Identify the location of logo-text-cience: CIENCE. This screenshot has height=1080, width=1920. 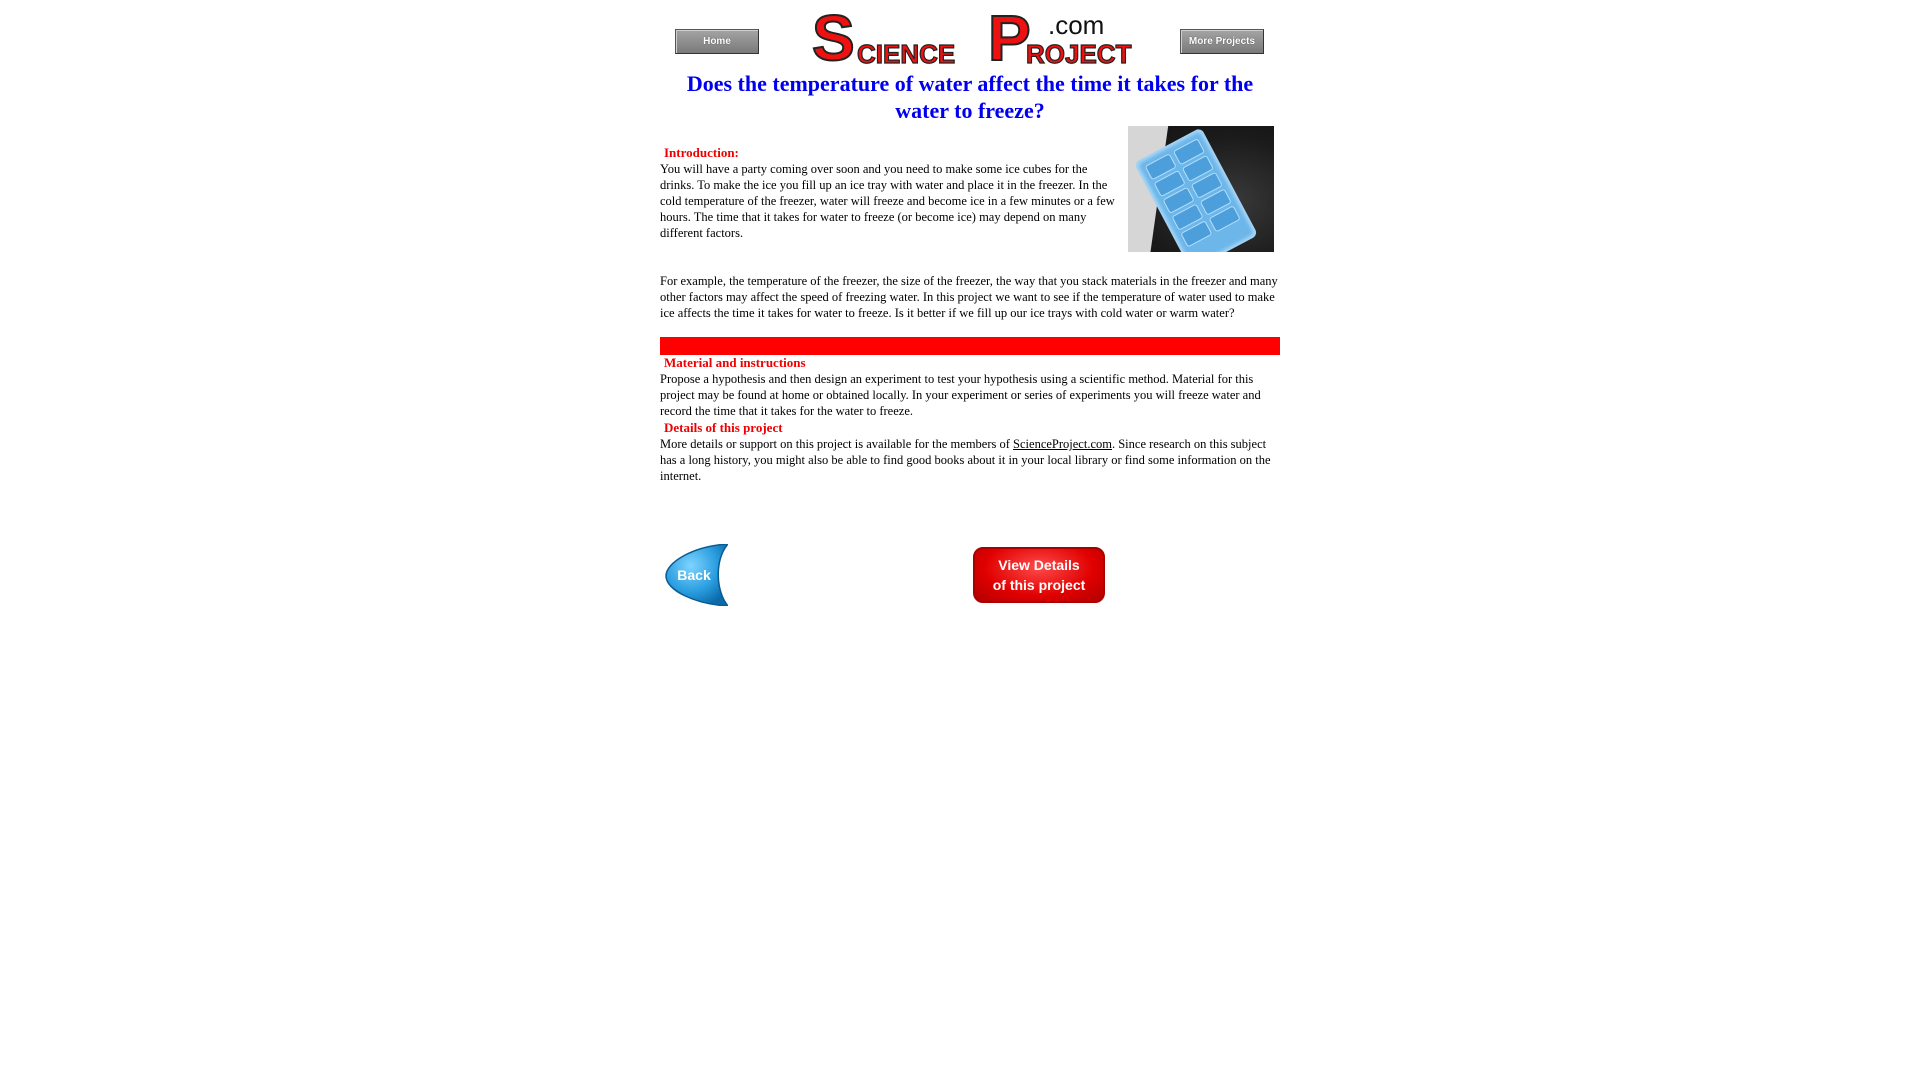
(906, 54).